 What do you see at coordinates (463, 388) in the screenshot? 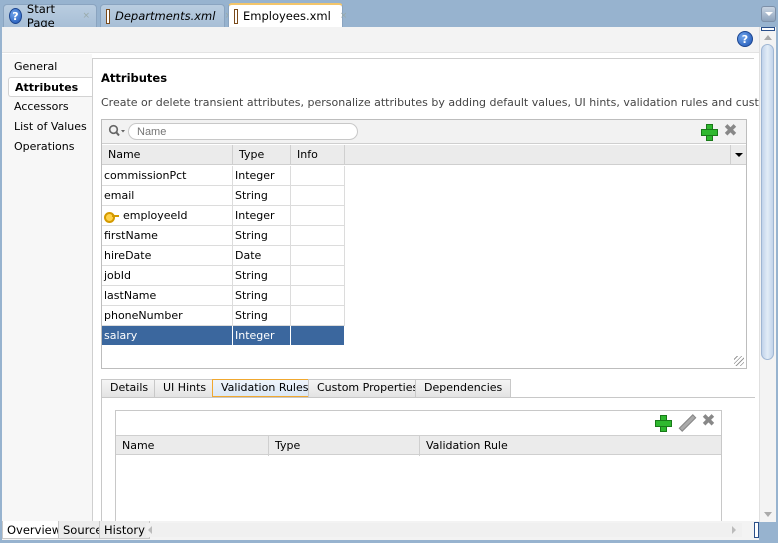
I see `tab-dependencies: Dependencies` at bounding box center [463, 388].